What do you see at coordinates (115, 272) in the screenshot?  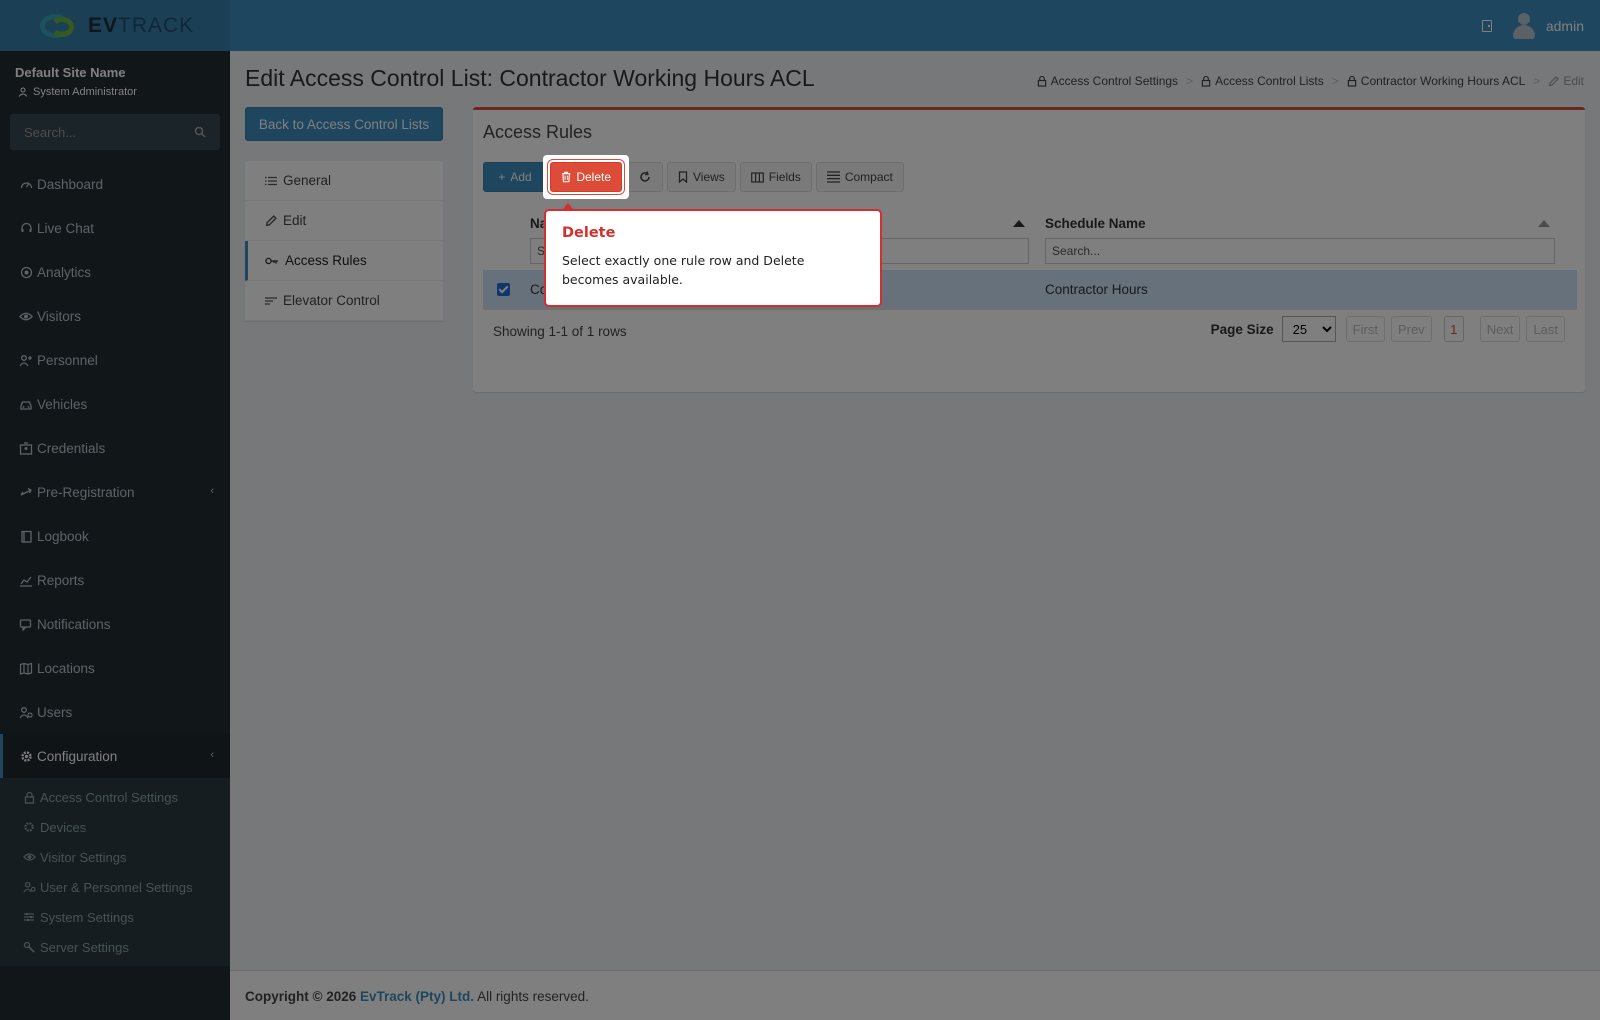 I see `sidebar-item-analytics: Analytics` at bounding box center [115, 272].